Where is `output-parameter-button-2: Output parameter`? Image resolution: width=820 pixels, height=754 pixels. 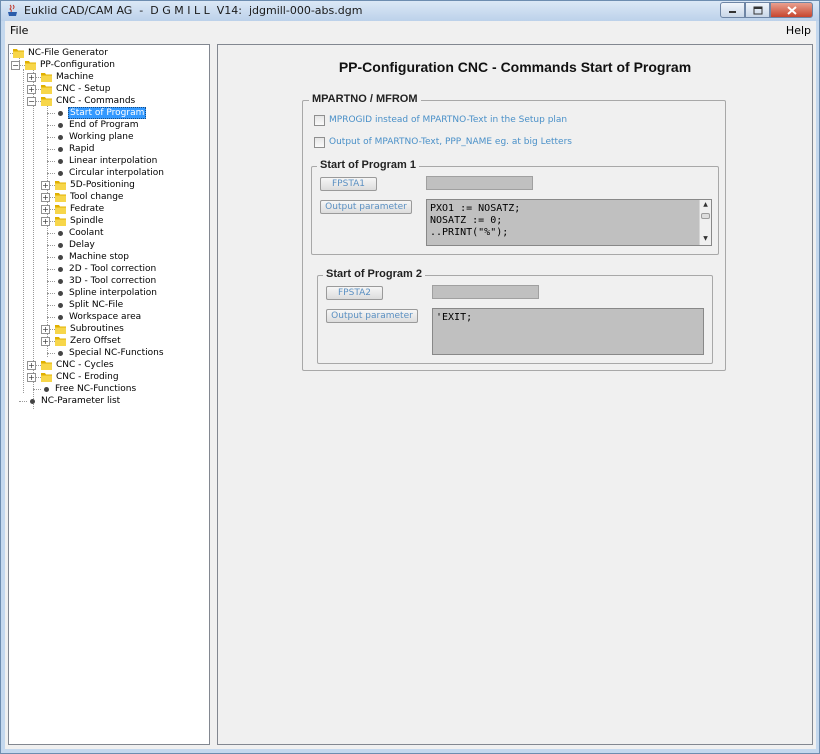 output-parameter-button-2: Output parameter is located at coordinates (372, 316).